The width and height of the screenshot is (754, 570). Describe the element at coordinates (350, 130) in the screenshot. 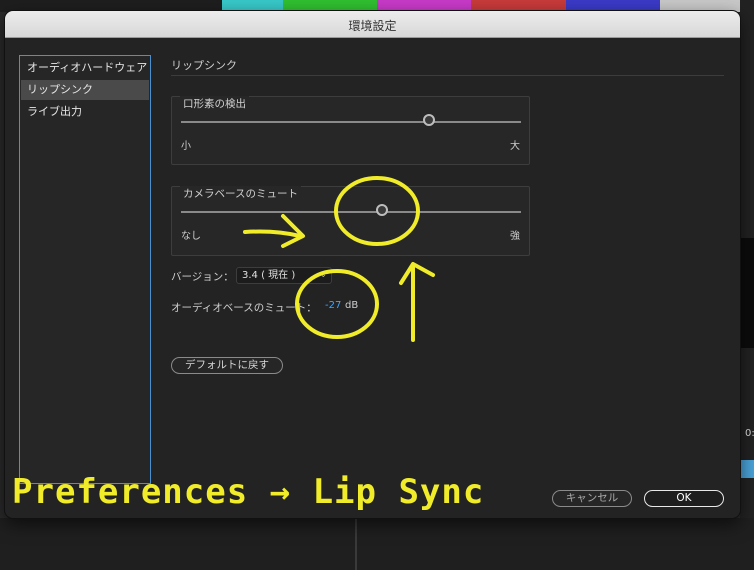

I see `viseme-detection-group: 口形素の検出 小 大` at that location.